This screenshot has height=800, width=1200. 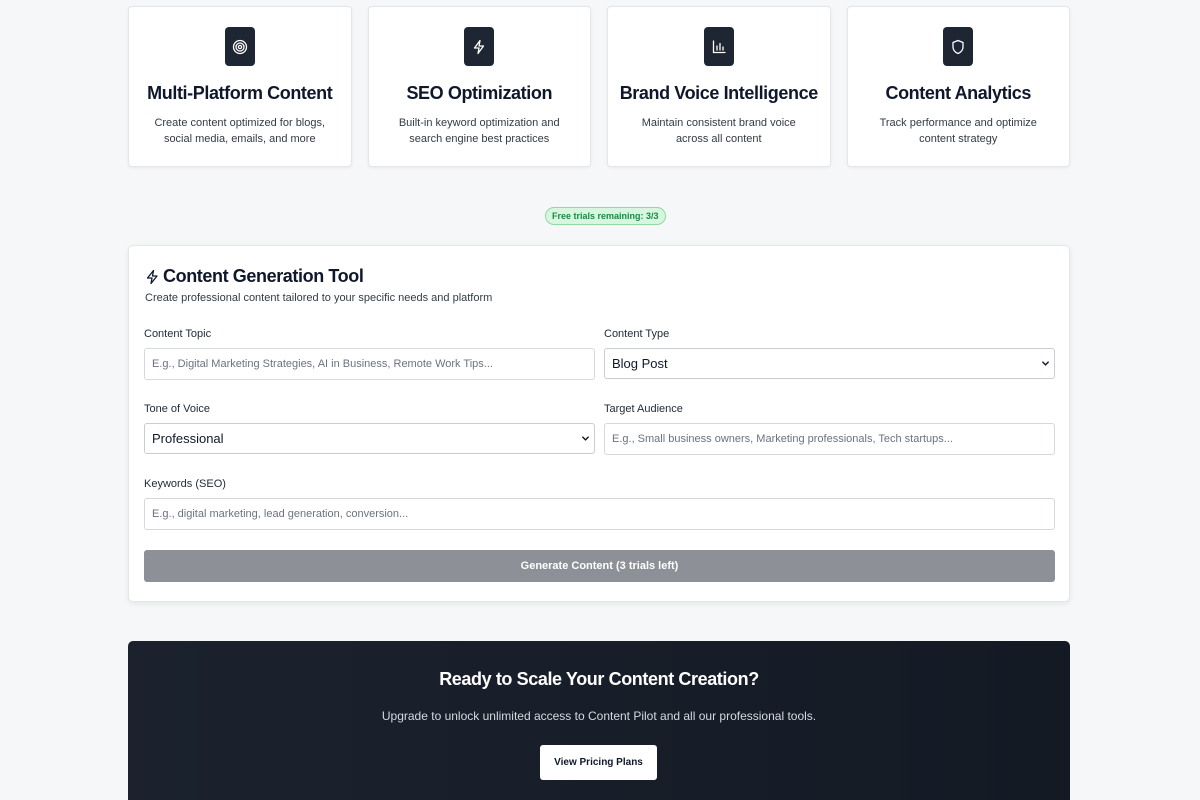 I want to click on target-icon, so click(x=239, y=46).